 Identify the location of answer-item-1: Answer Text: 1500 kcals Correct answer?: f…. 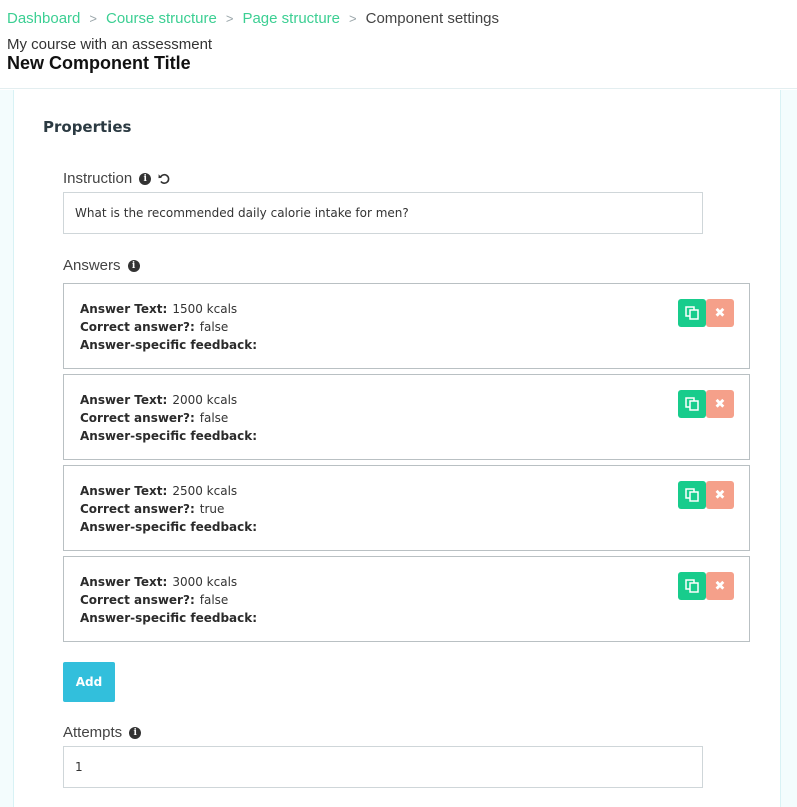
(406, 326).